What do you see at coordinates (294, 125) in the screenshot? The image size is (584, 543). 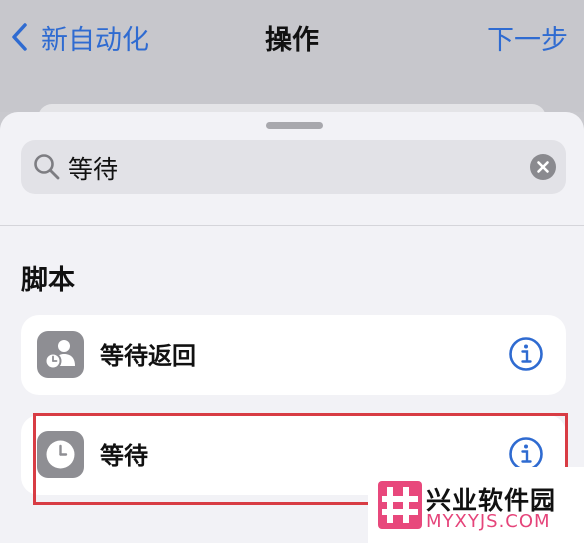 I see `sheet-grabber` at bounding box center [294, 125].